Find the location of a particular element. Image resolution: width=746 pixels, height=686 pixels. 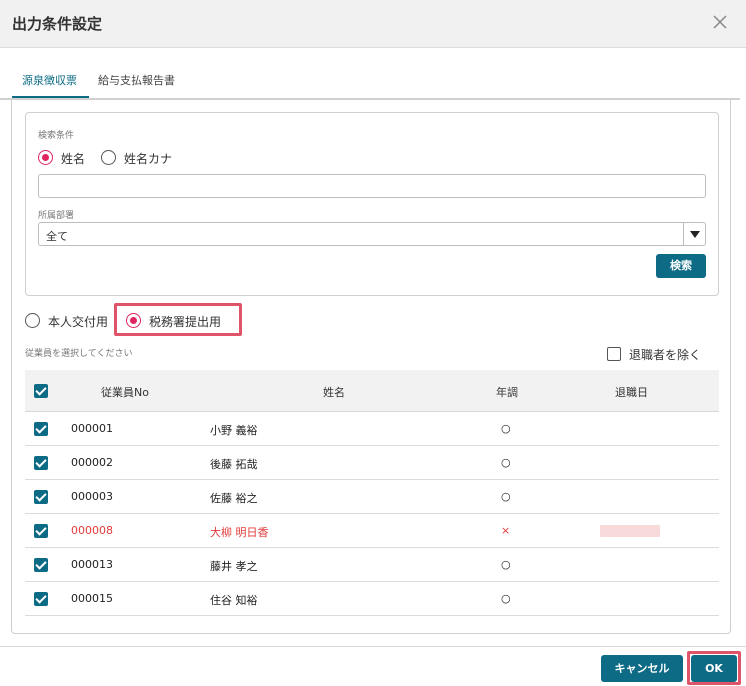

table-row: 000001 小野 義裕 ○ is located at coordinates (372, 429).